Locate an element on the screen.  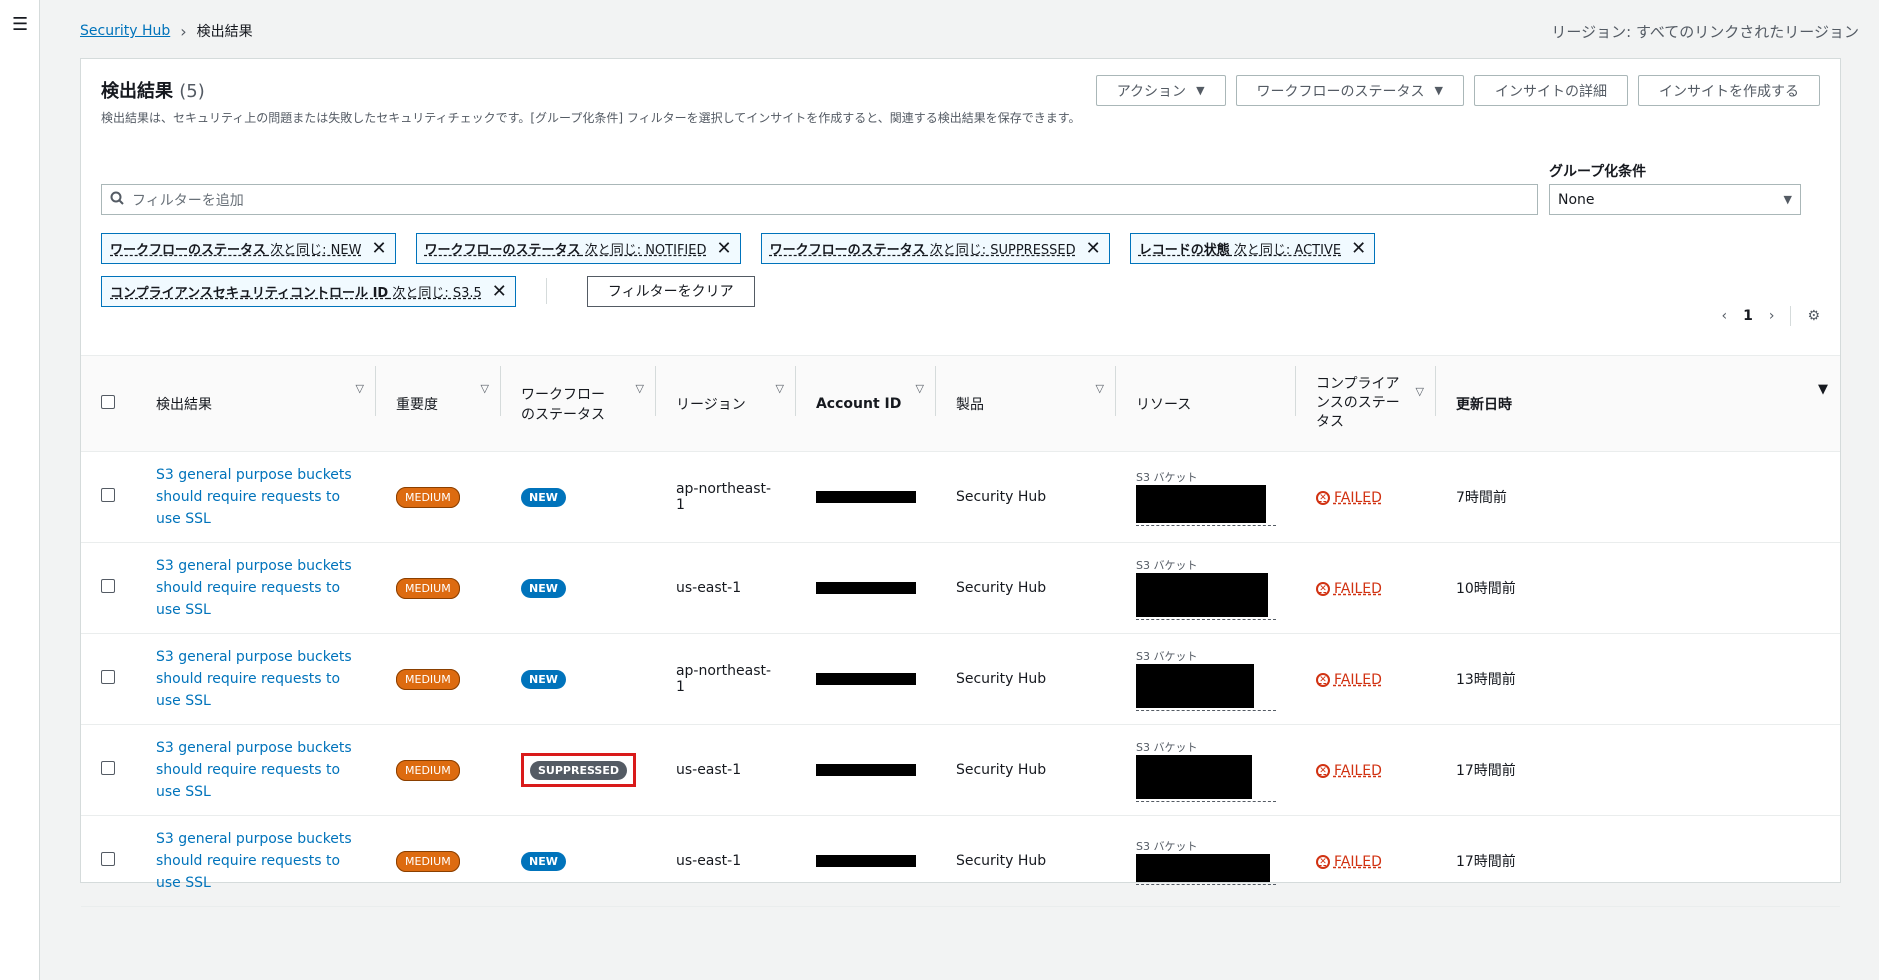
column-updated-label: 更新日時 is located at coordinates (1483, 404).